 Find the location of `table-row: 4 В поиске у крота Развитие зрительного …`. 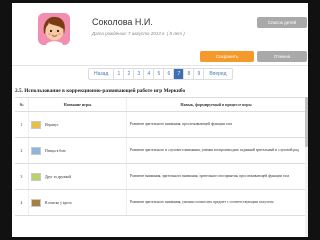

table-row: 4 В поиске у крота Развитие зрительного … is located at coordinates (160, 203).